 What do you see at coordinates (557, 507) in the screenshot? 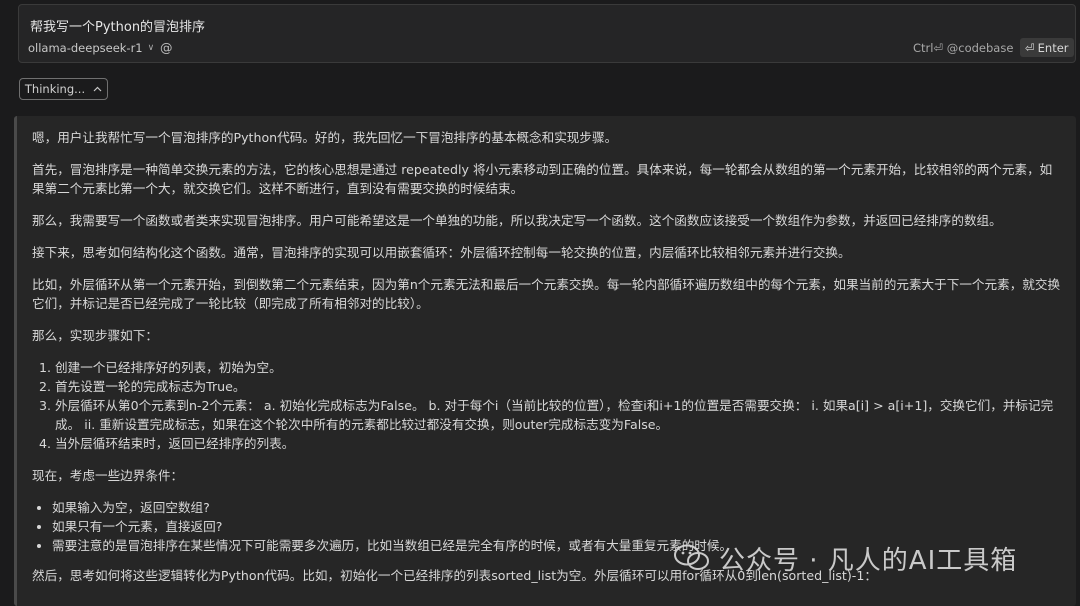
I see `list-item: 如果输入为空，返回空数组?` at bounding box center [557, 507].